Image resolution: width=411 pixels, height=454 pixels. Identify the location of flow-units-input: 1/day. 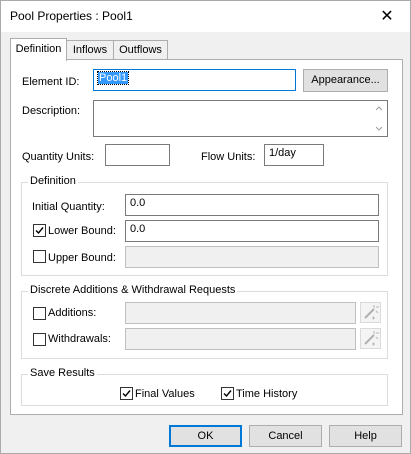
(294, 155).